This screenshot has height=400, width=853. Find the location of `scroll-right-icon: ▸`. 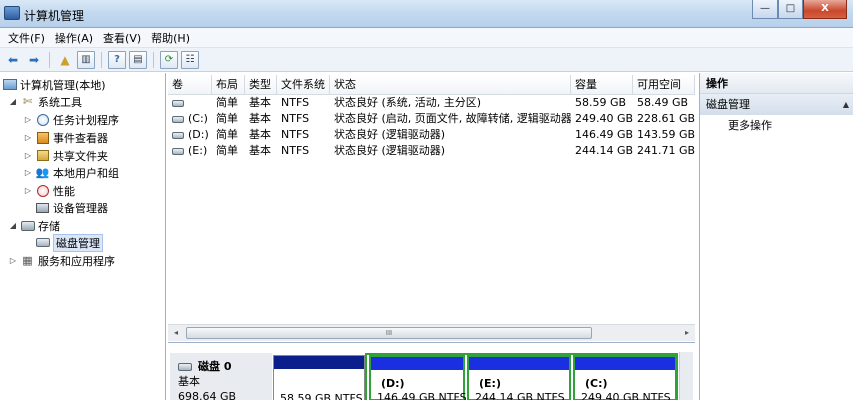

scroll-right-icon: ▸ is located at coordinates (687, 333).